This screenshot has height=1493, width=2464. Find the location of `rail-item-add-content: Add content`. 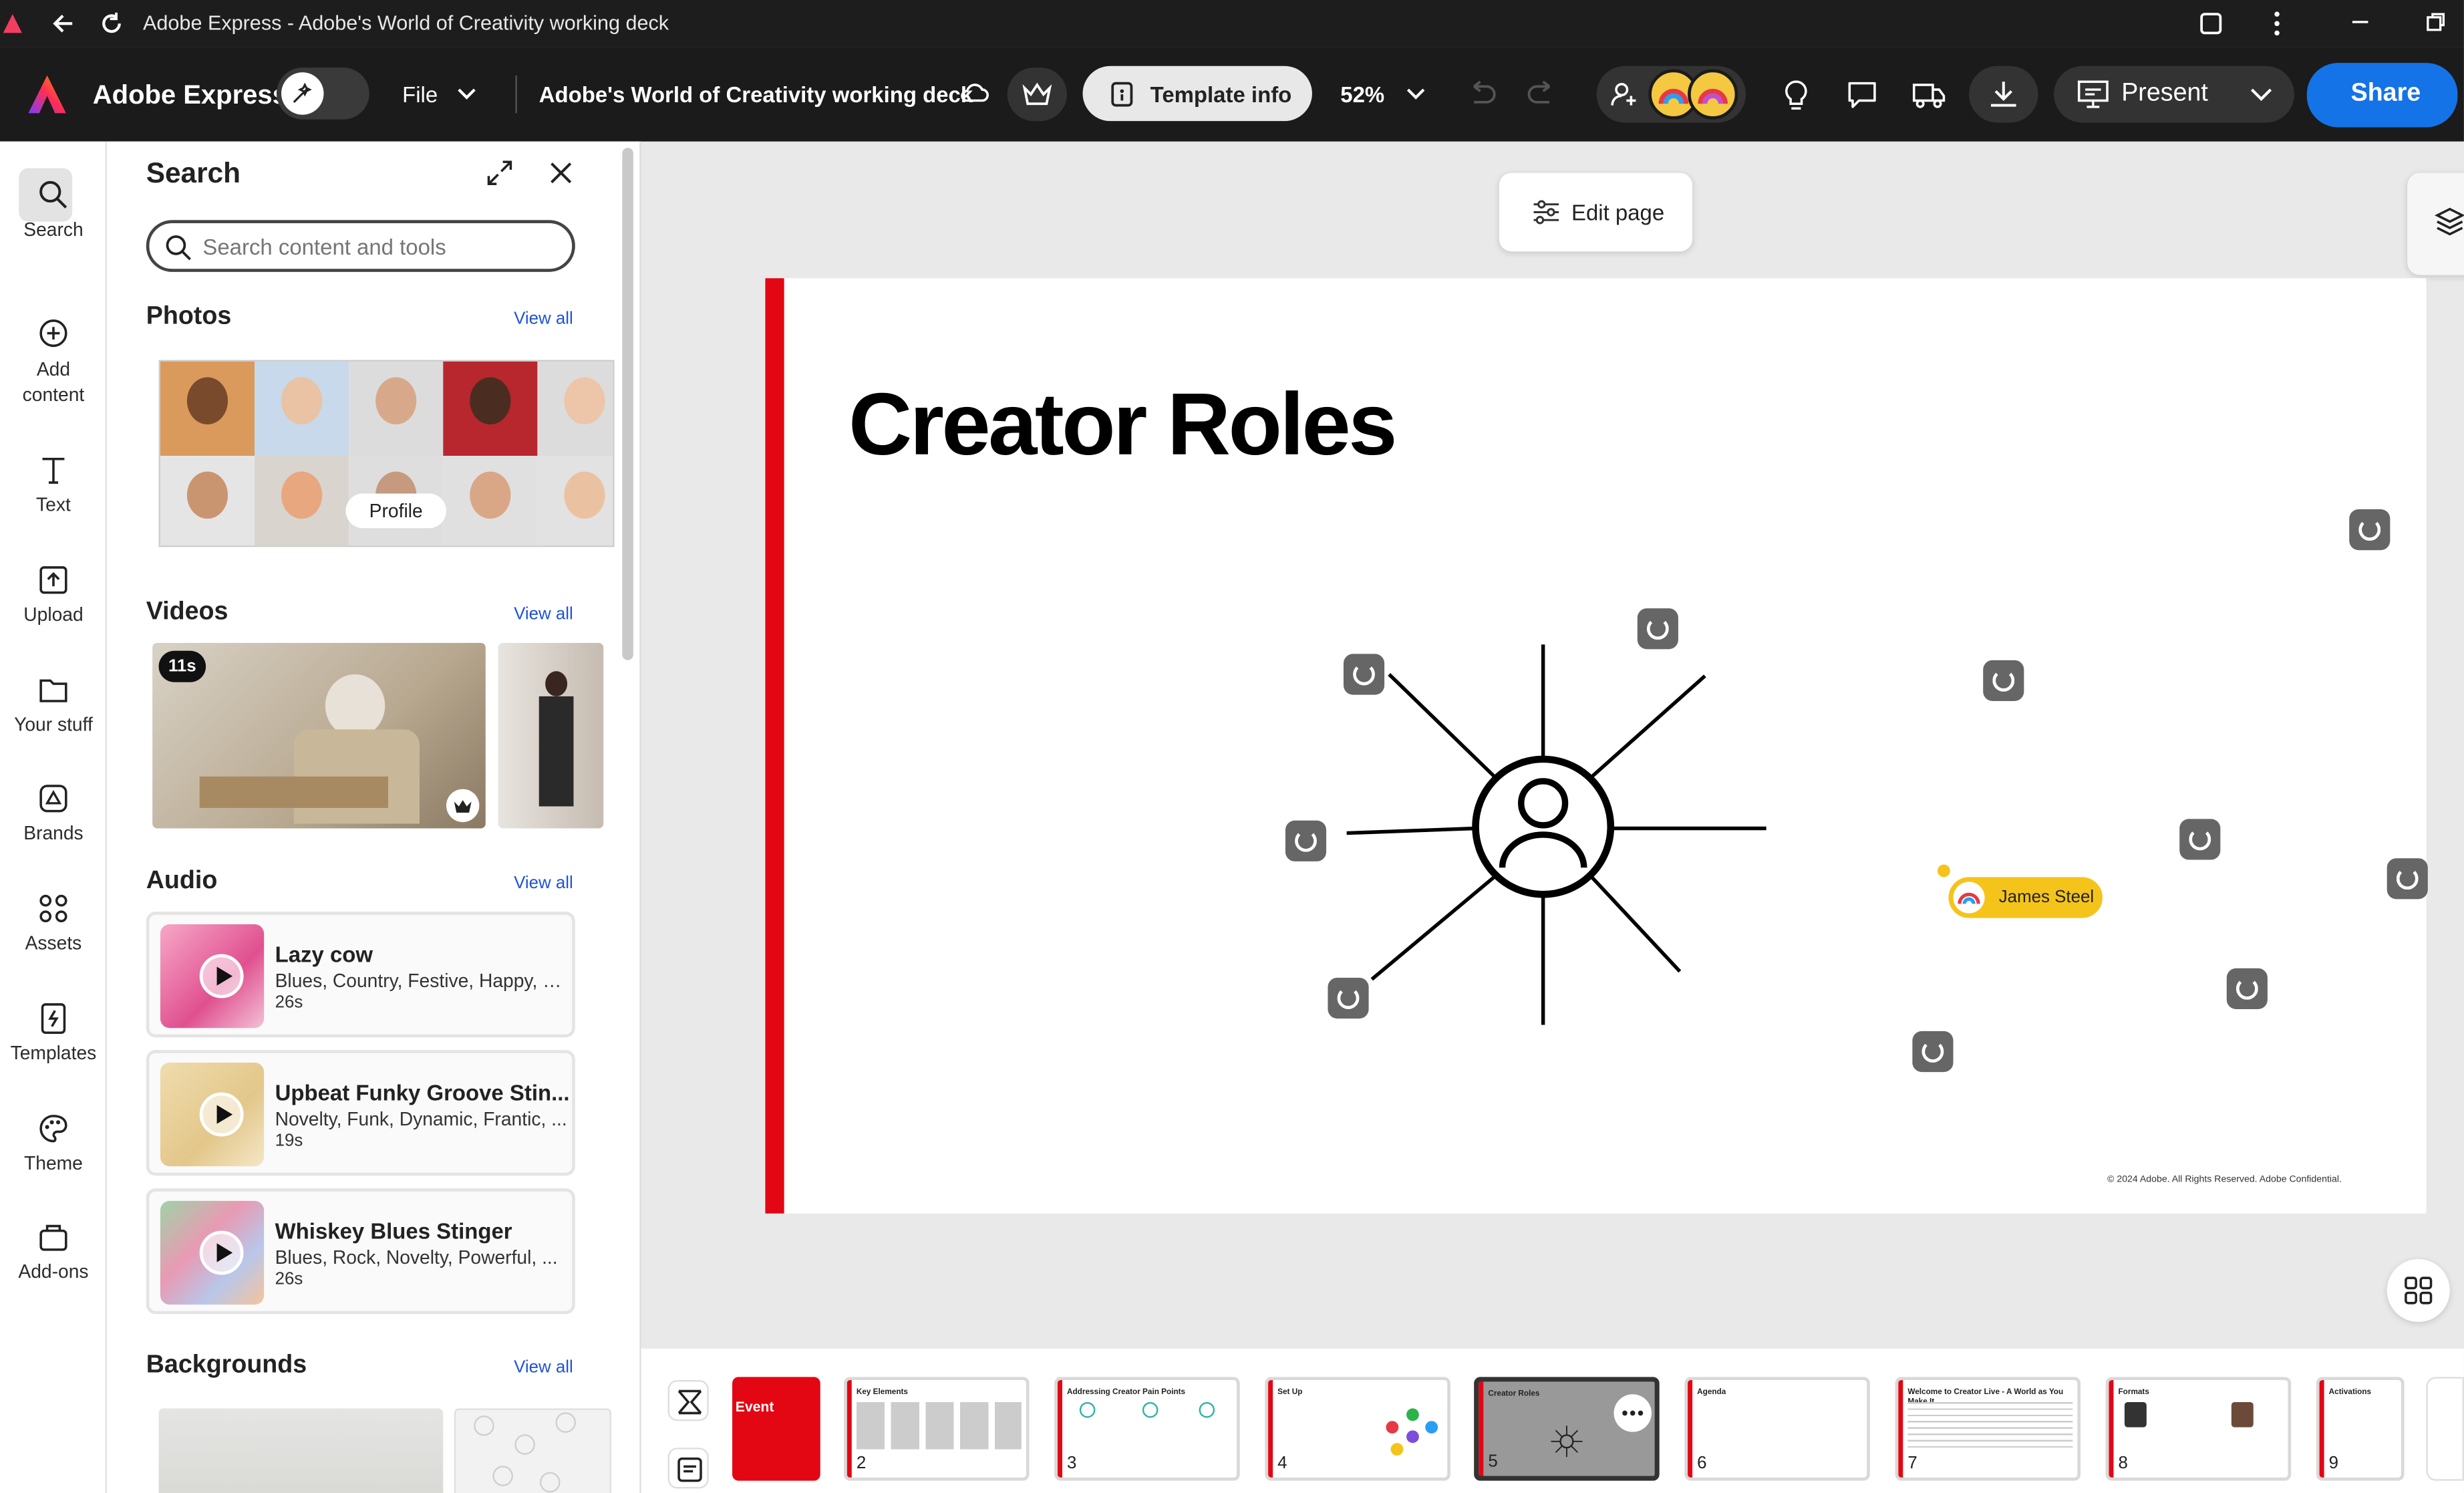

rail-item-add-content: Add content is located at coordinates (53, 361).